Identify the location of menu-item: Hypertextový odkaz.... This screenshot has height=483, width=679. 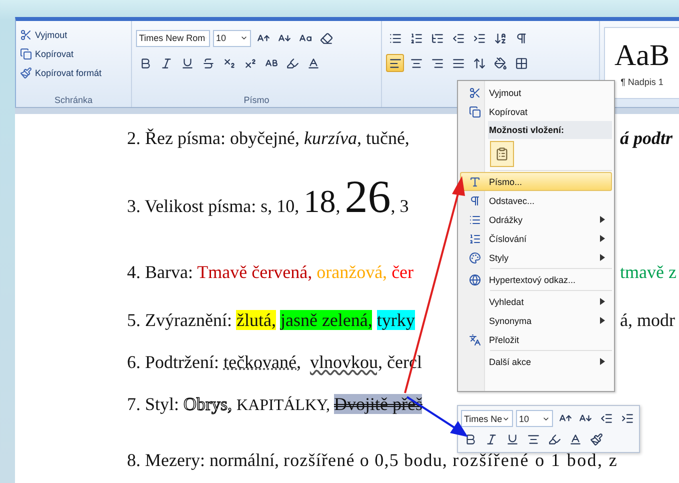
(536, 279).